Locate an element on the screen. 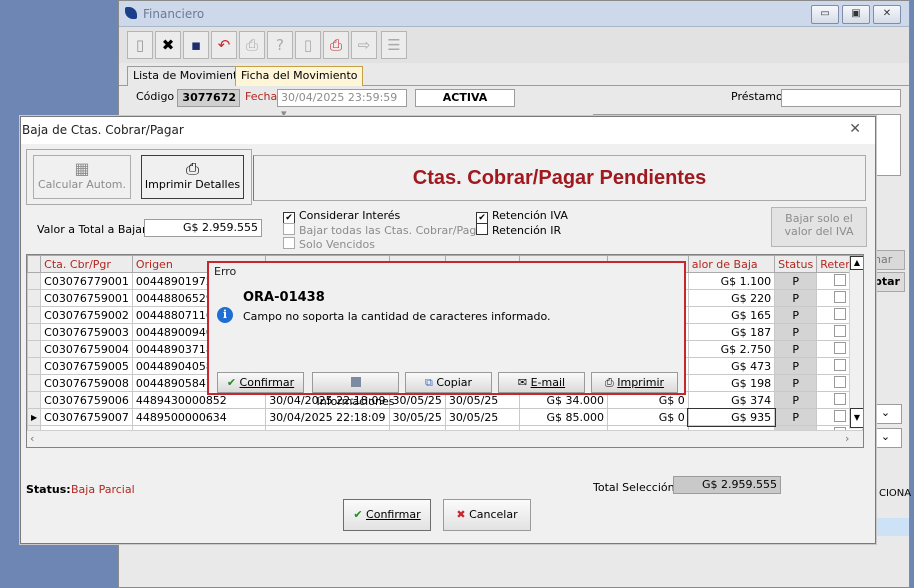  codigo-field: 3077672 is located at coordinates (208, 98).